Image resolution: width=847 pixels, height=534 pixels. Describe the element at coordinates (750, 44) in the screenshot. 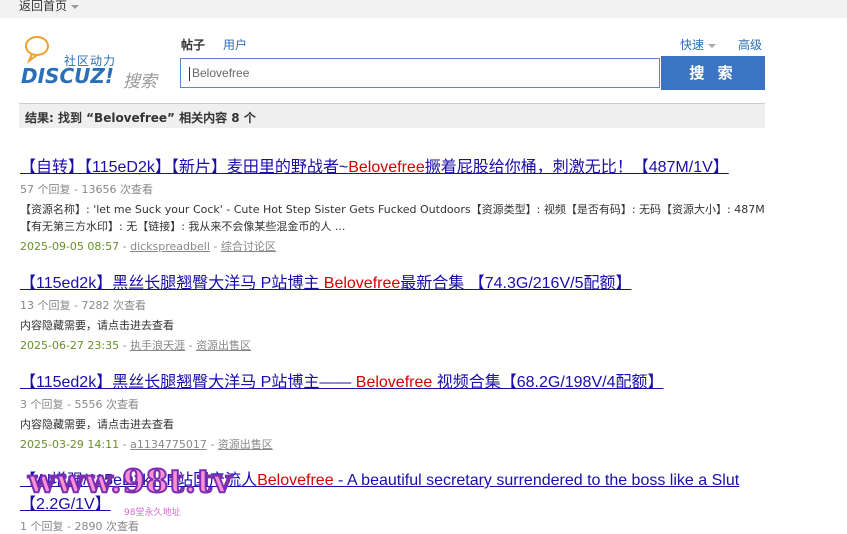

I see `advanced-search-link: 高级` at that location.